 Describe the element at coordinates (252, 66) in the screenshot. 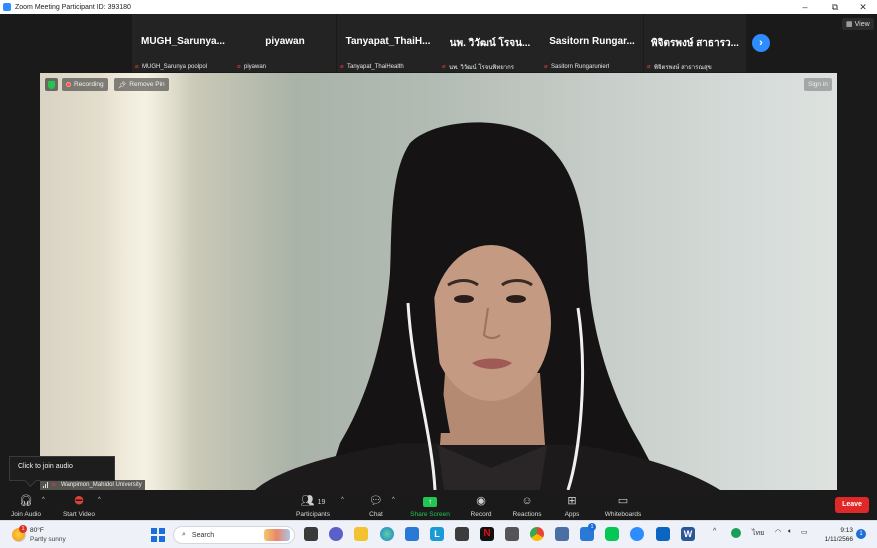

I see `participant-label: ⌀ piyawan` at that location.